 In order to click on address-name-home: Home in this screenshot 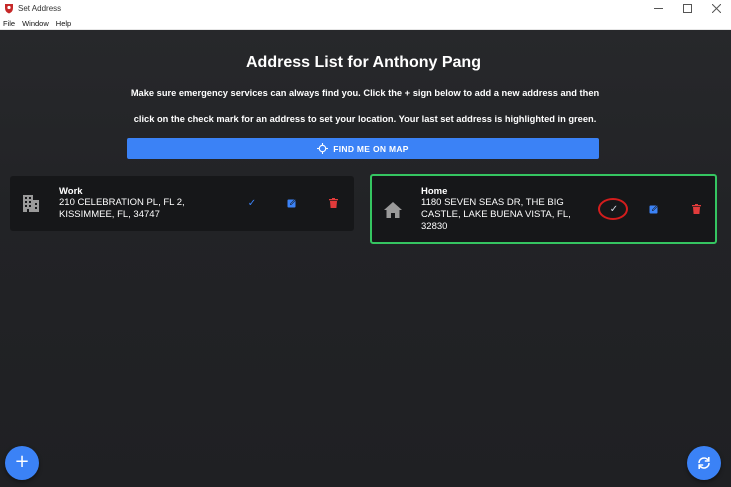, I will do `click(434, 191)`.